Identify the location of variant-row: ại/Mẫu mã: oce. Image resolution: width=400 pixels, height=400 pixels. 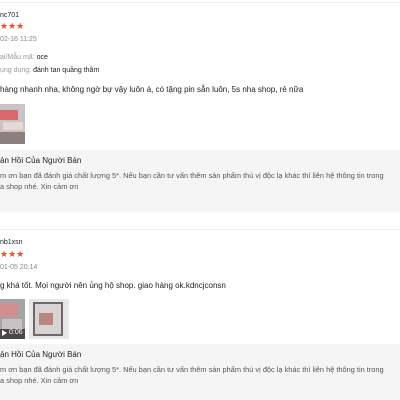
(24, 57).